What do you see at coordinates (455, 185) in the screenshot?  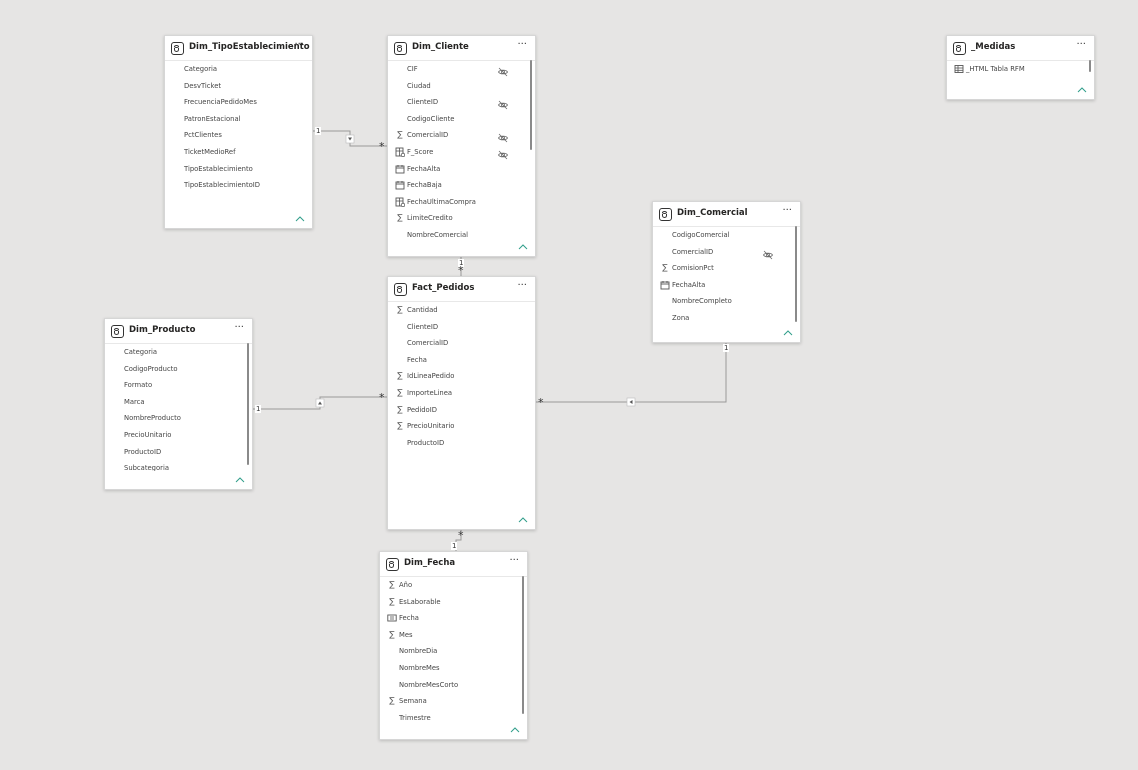 I see `field-row: FechaBaja` at bounding box center [455, 185].